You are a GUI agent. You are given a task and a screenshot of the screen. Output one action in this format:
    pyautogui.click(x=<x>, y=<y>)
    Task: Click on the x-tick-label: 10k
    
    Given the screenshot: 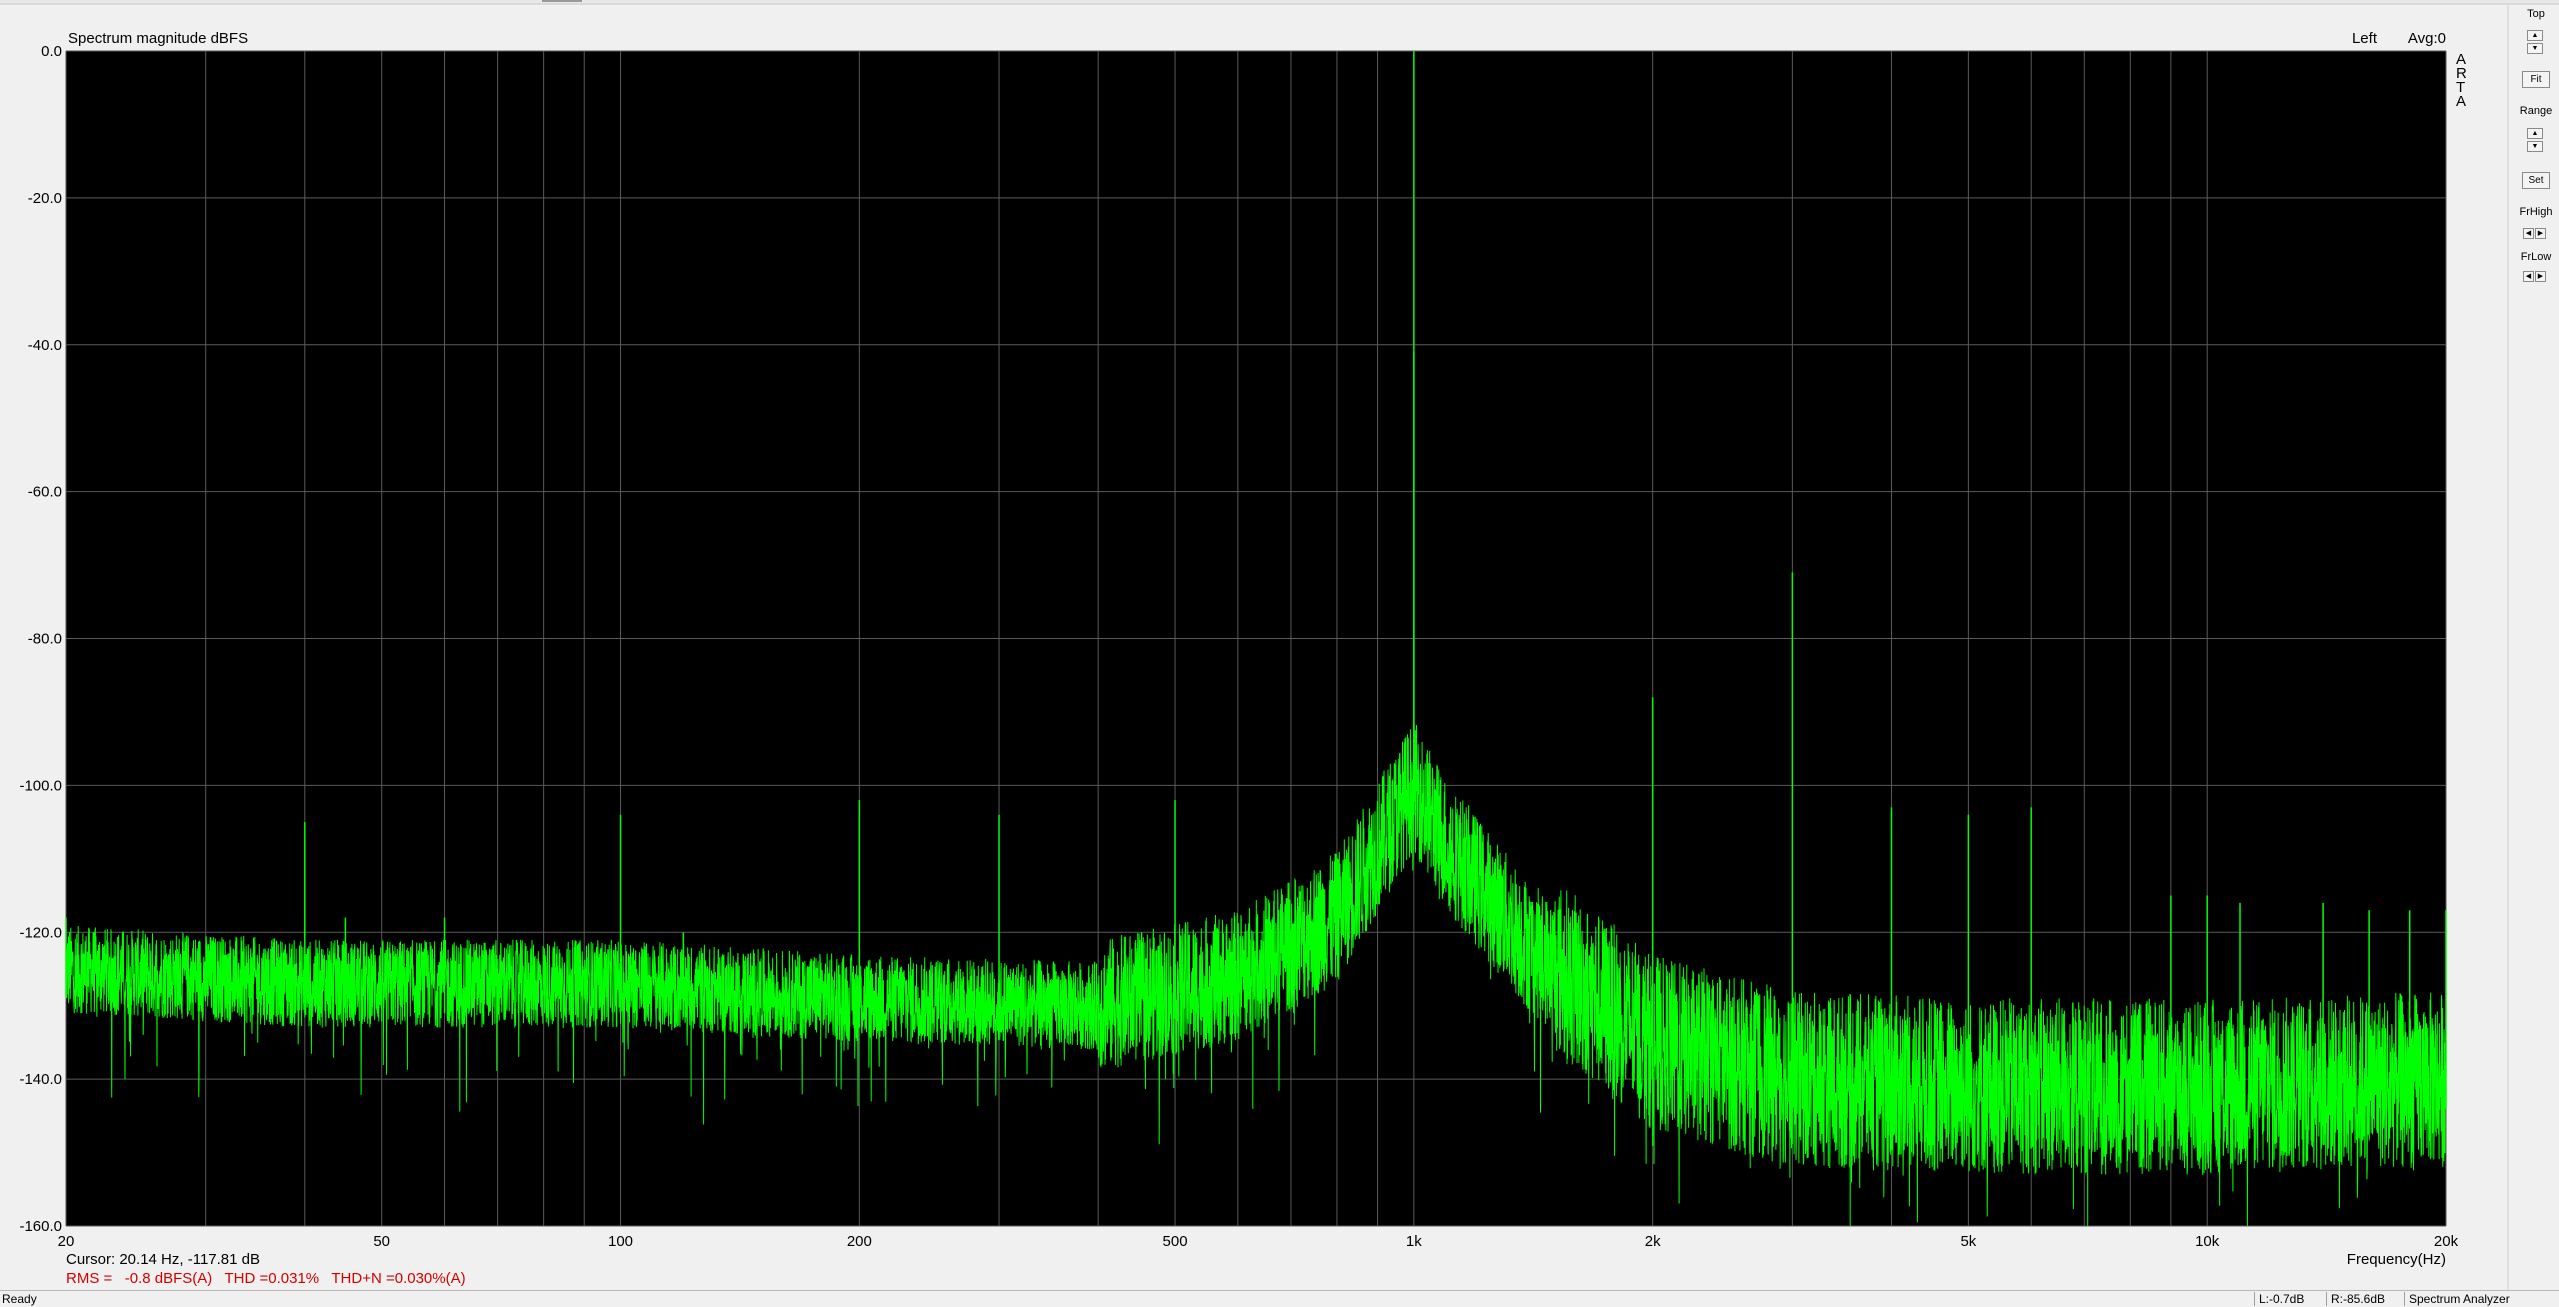 What is the action you would take?
    pyautogui.click(x=2207, y=1241)
    